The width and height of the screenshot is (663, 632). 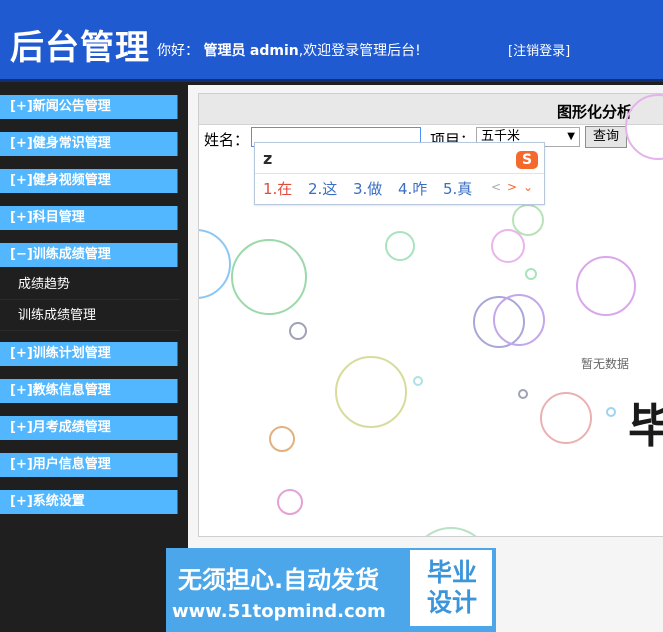 I want to click on greeting-text: 你好：, so click(x=178, y=51).